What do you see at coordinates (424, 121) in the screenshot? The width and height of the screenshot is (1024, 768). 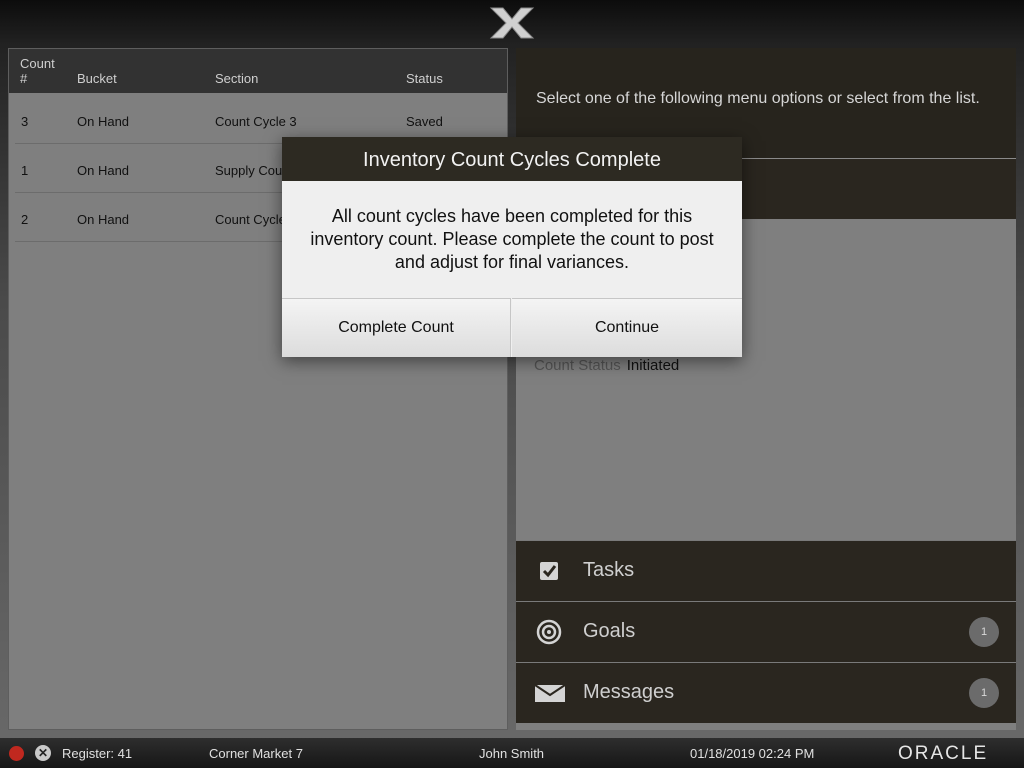 I see `cell-status: Saved` at bounding box center [424, 121].